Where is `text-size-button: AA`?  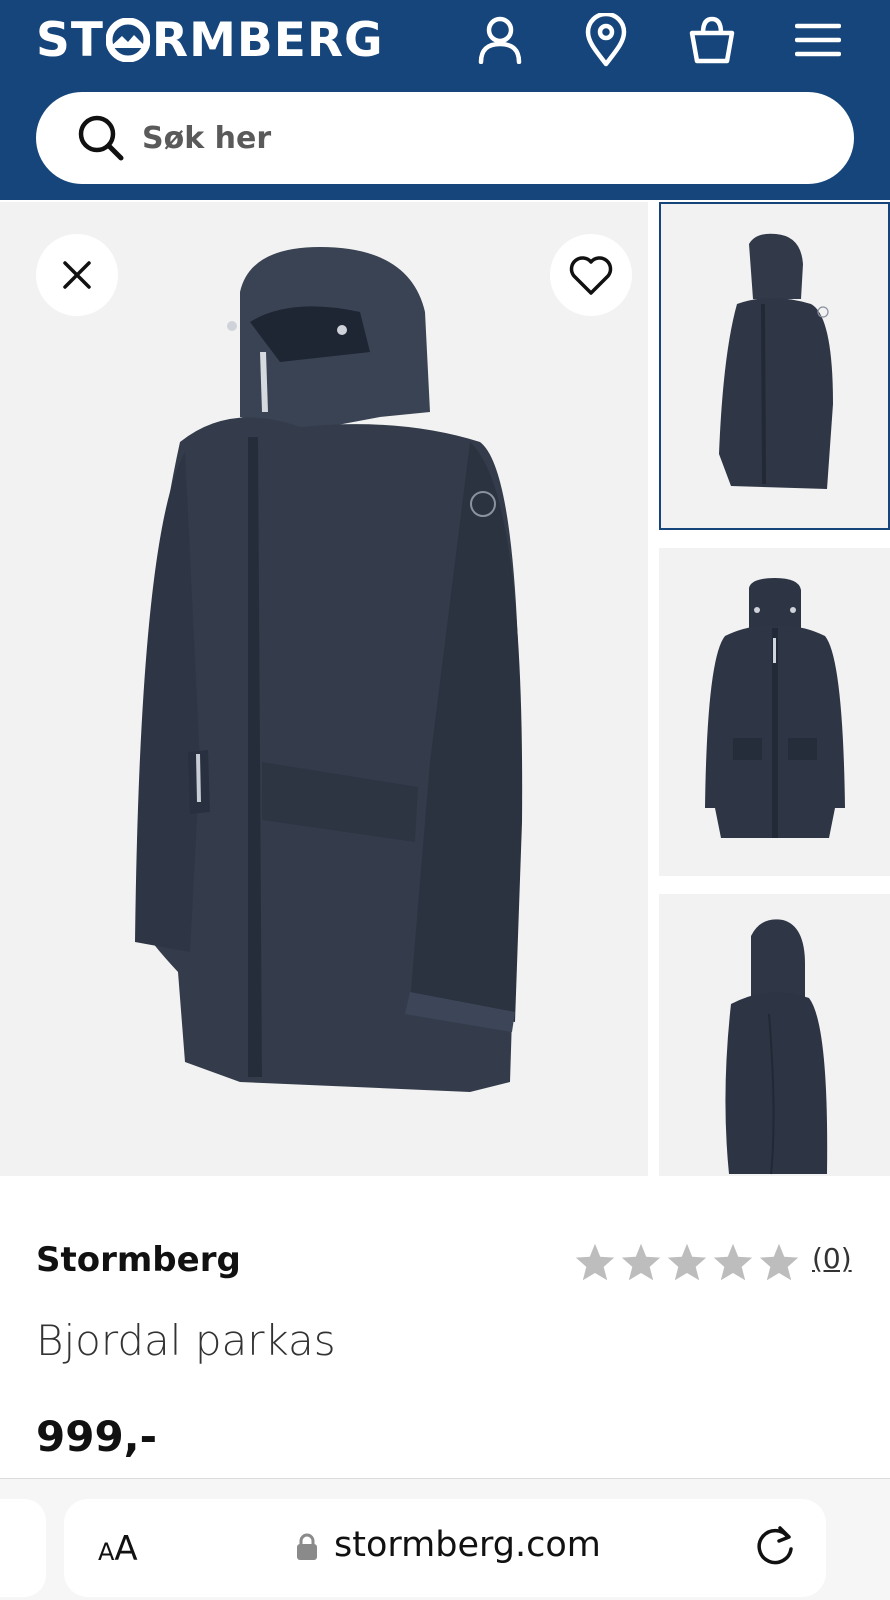
text-size-button: AA is located at coordinates (118, 1549).